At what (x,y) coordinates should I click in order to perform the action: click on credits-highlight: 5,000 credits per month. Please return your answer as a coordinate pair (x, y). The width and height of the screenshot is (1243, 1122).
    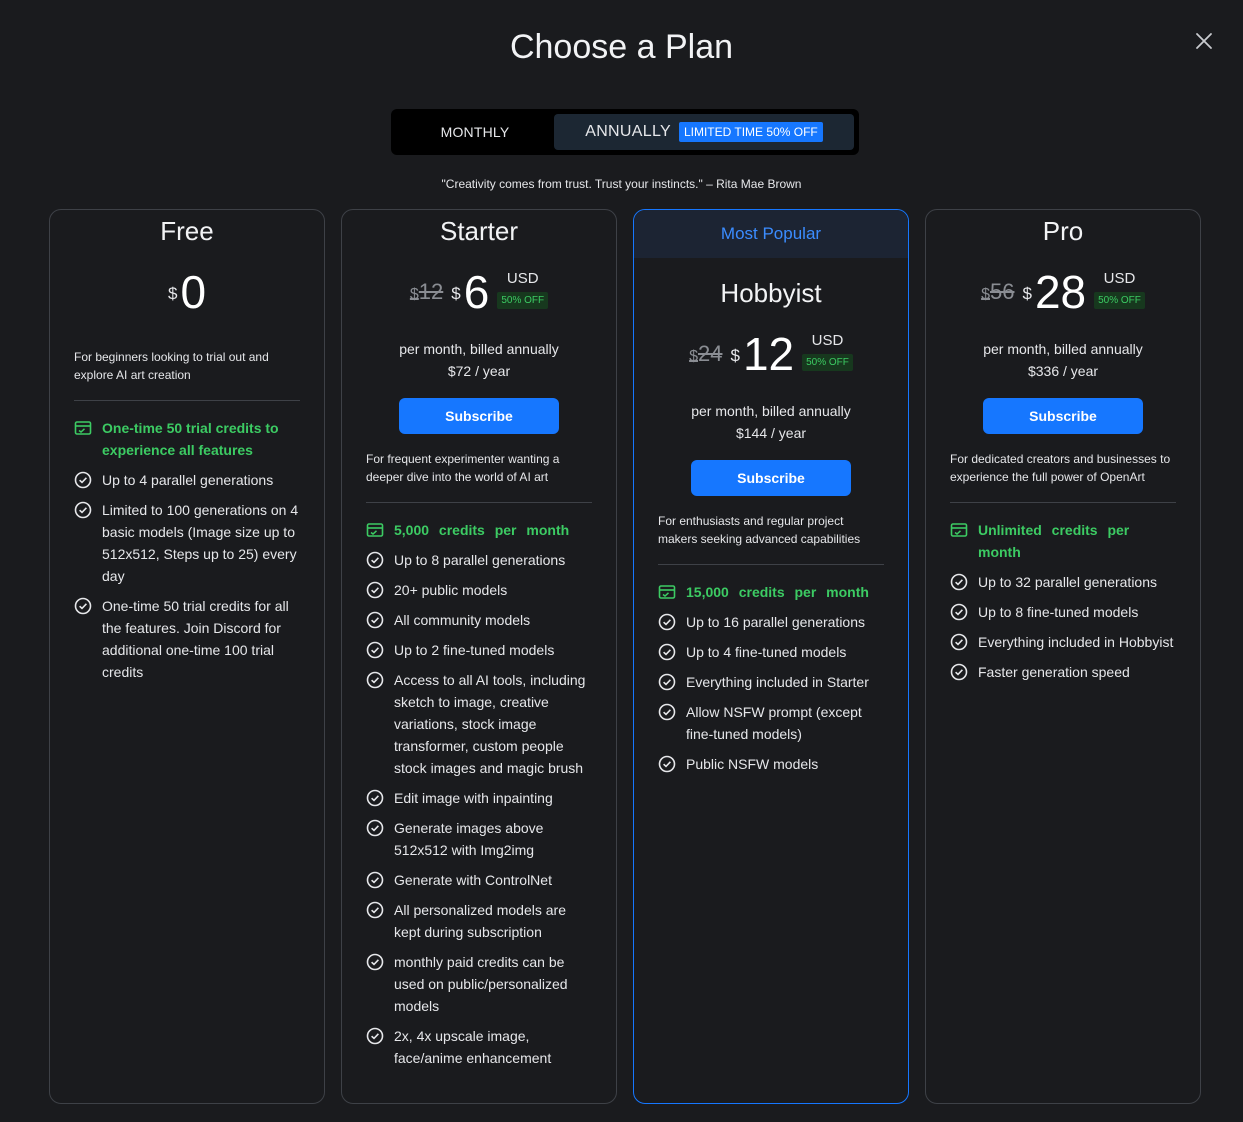
    Looking at the image, I should click on (479, 530).